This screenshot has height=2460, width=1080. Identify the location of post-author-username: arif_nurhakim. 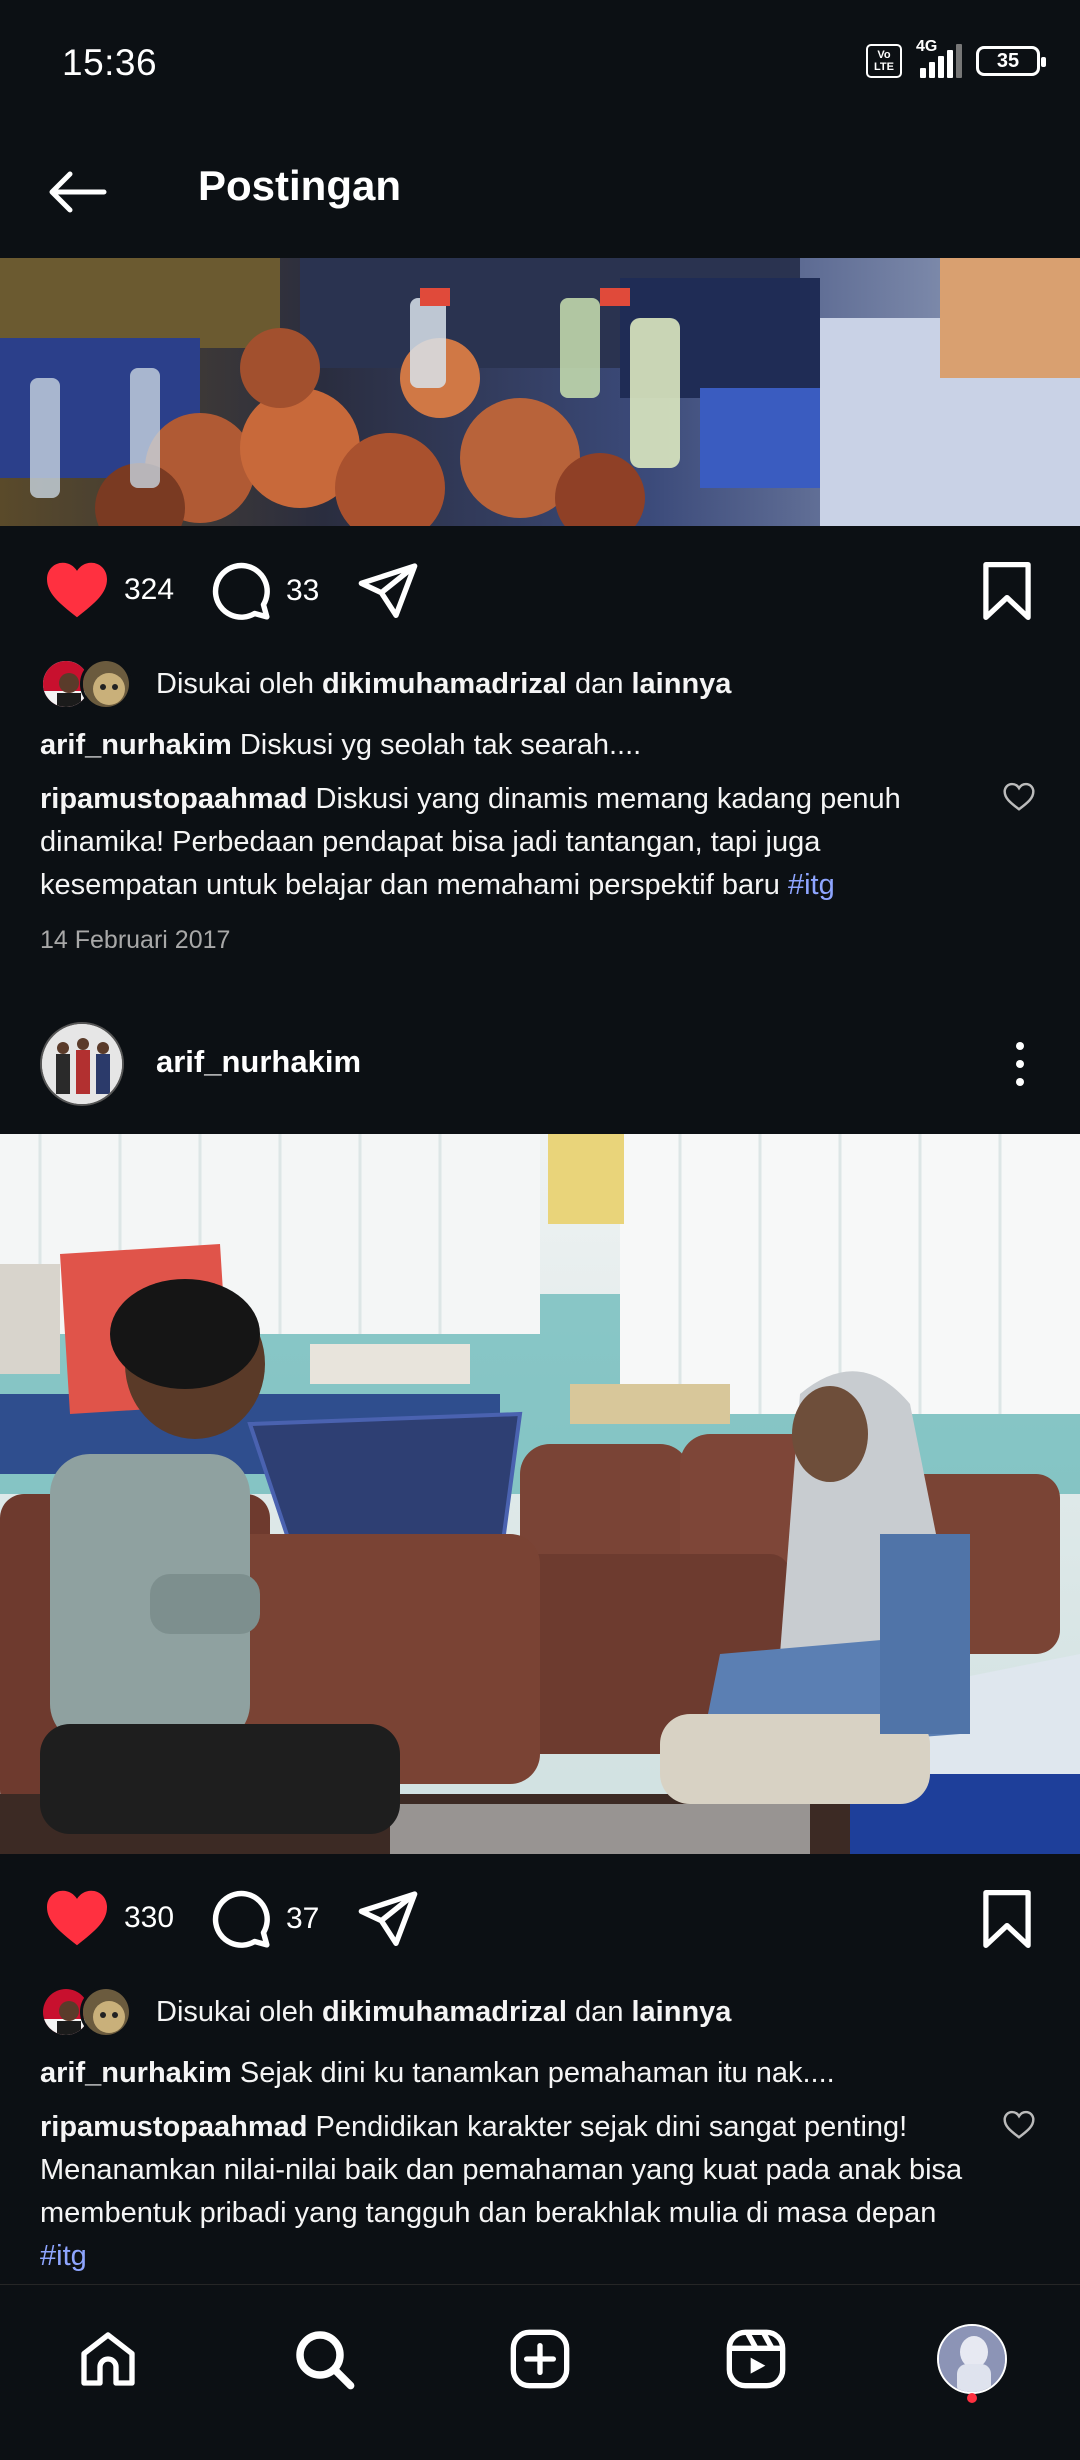
(258, 1062).